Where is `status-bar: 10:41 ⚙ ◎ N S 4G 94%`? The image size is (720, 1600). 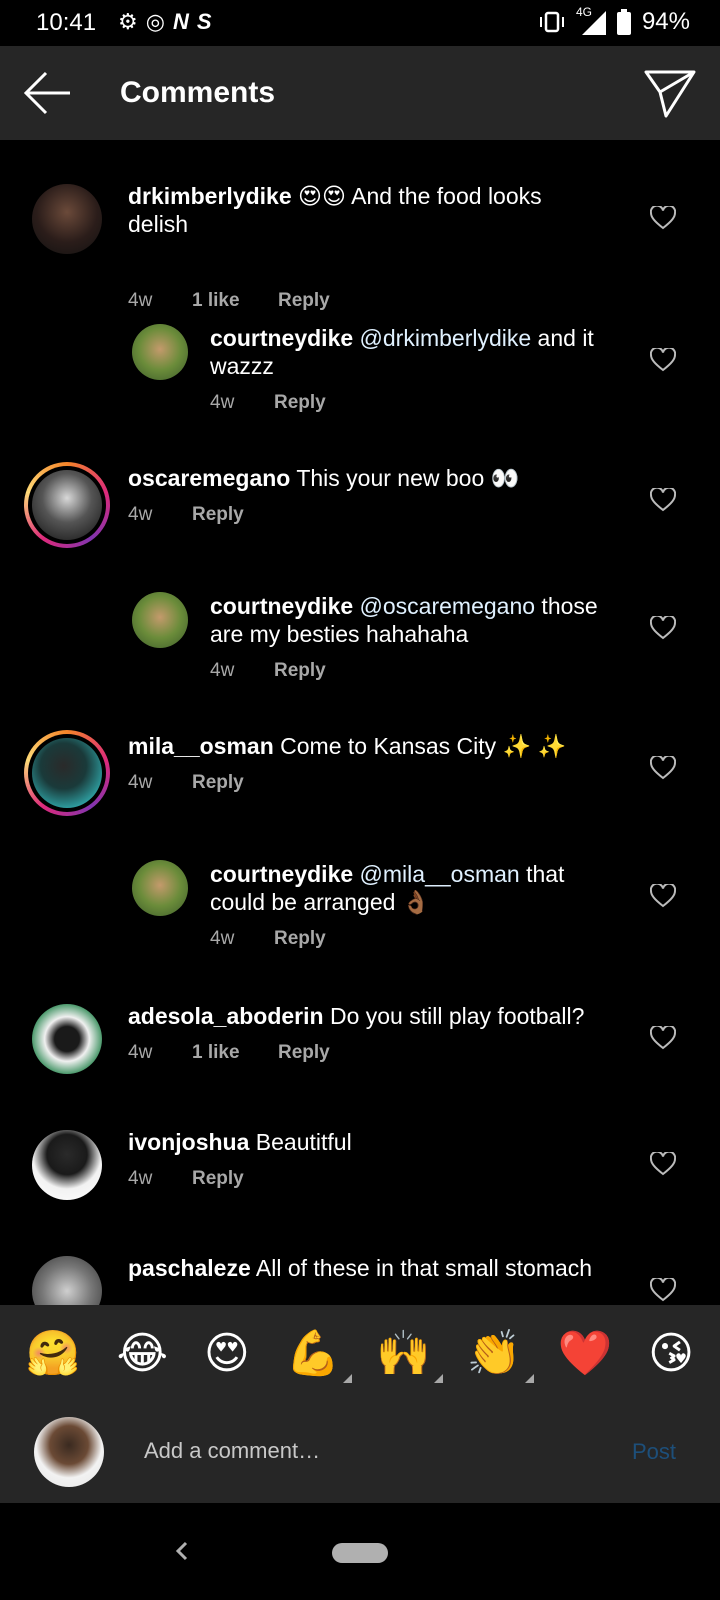
status-bar: 10:41 ⚙ ◎ N S 4G 94% is located at coordinates (360, 23).